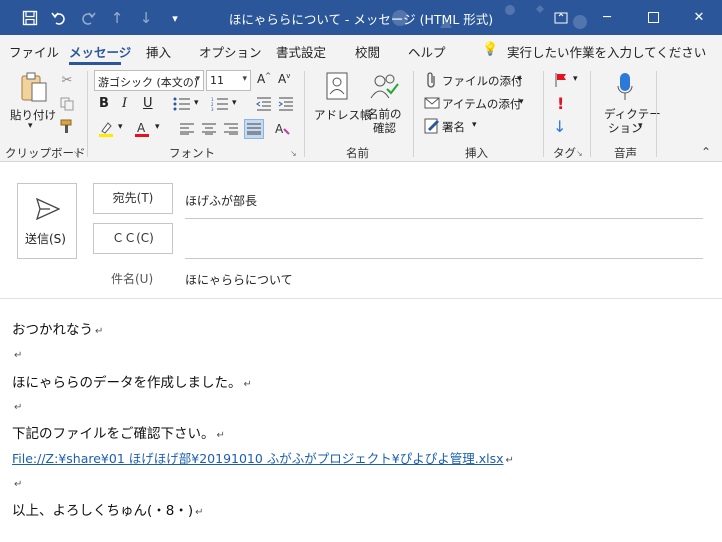 Image resolution: width=722 pixels, height=542 pixels. What do you see at coordinates (521, 102) in the screenshot?
I see `attach-item-dropdown-icon: ▾` at bounding box center [521, 102].